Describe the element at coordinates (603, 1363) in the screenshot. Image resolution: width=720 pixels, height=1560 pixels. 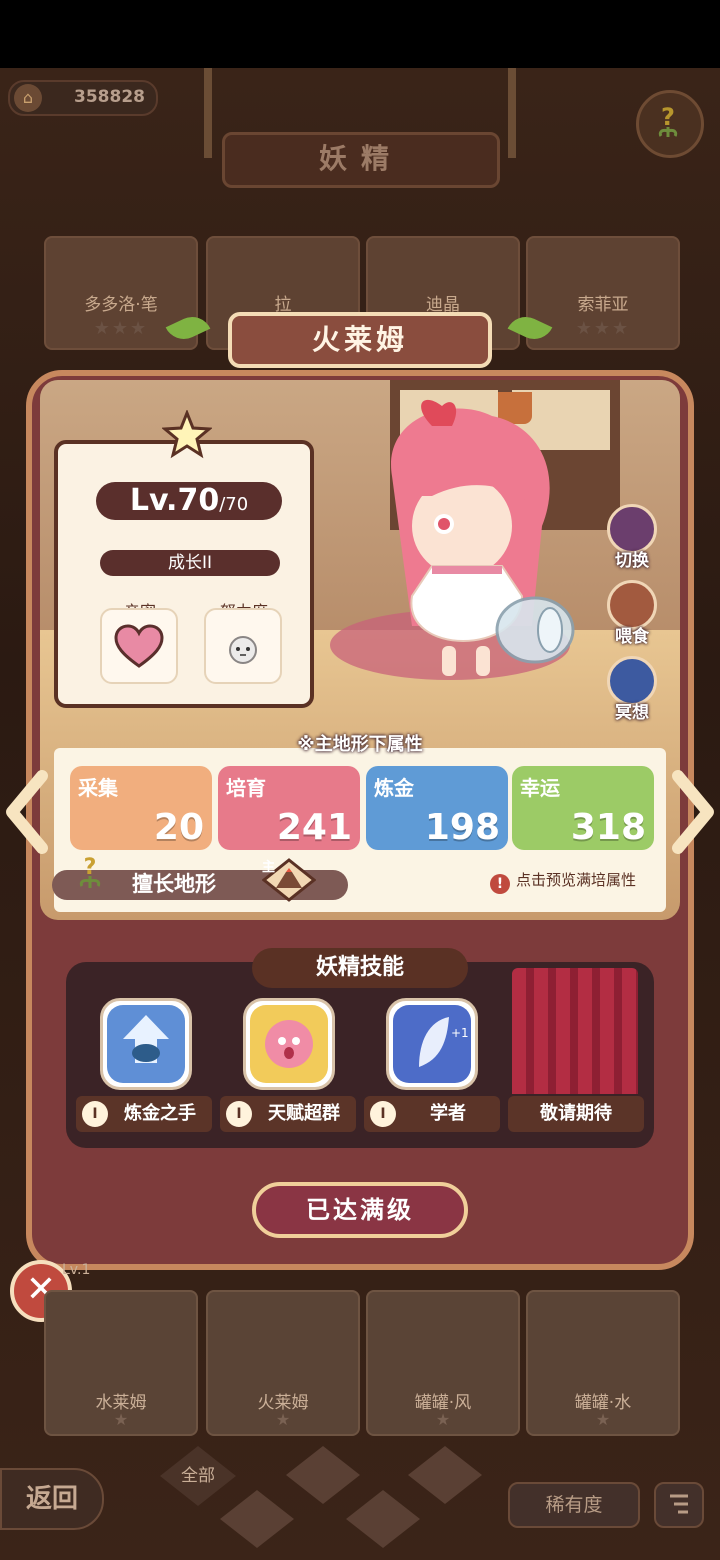
I see `fairy-card: 罐罐·水 ★` at that location.